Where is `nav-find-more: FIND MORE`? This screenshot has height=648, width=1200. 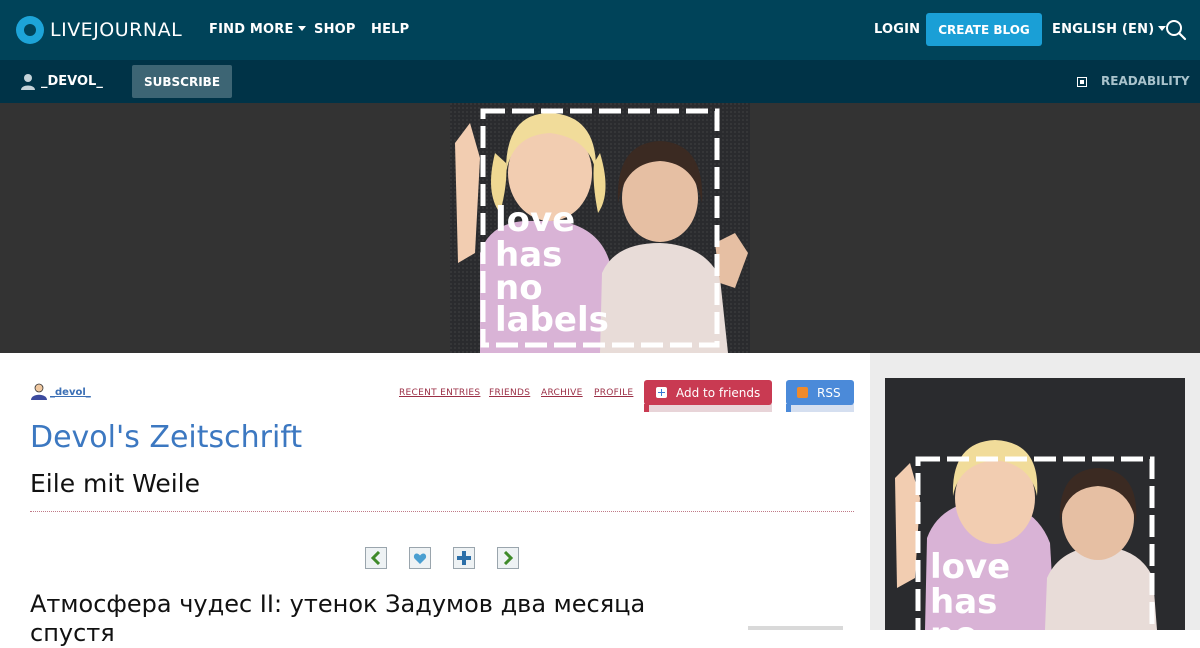 nav-find-more: FIND MORE is located at coordinates (257, 29).